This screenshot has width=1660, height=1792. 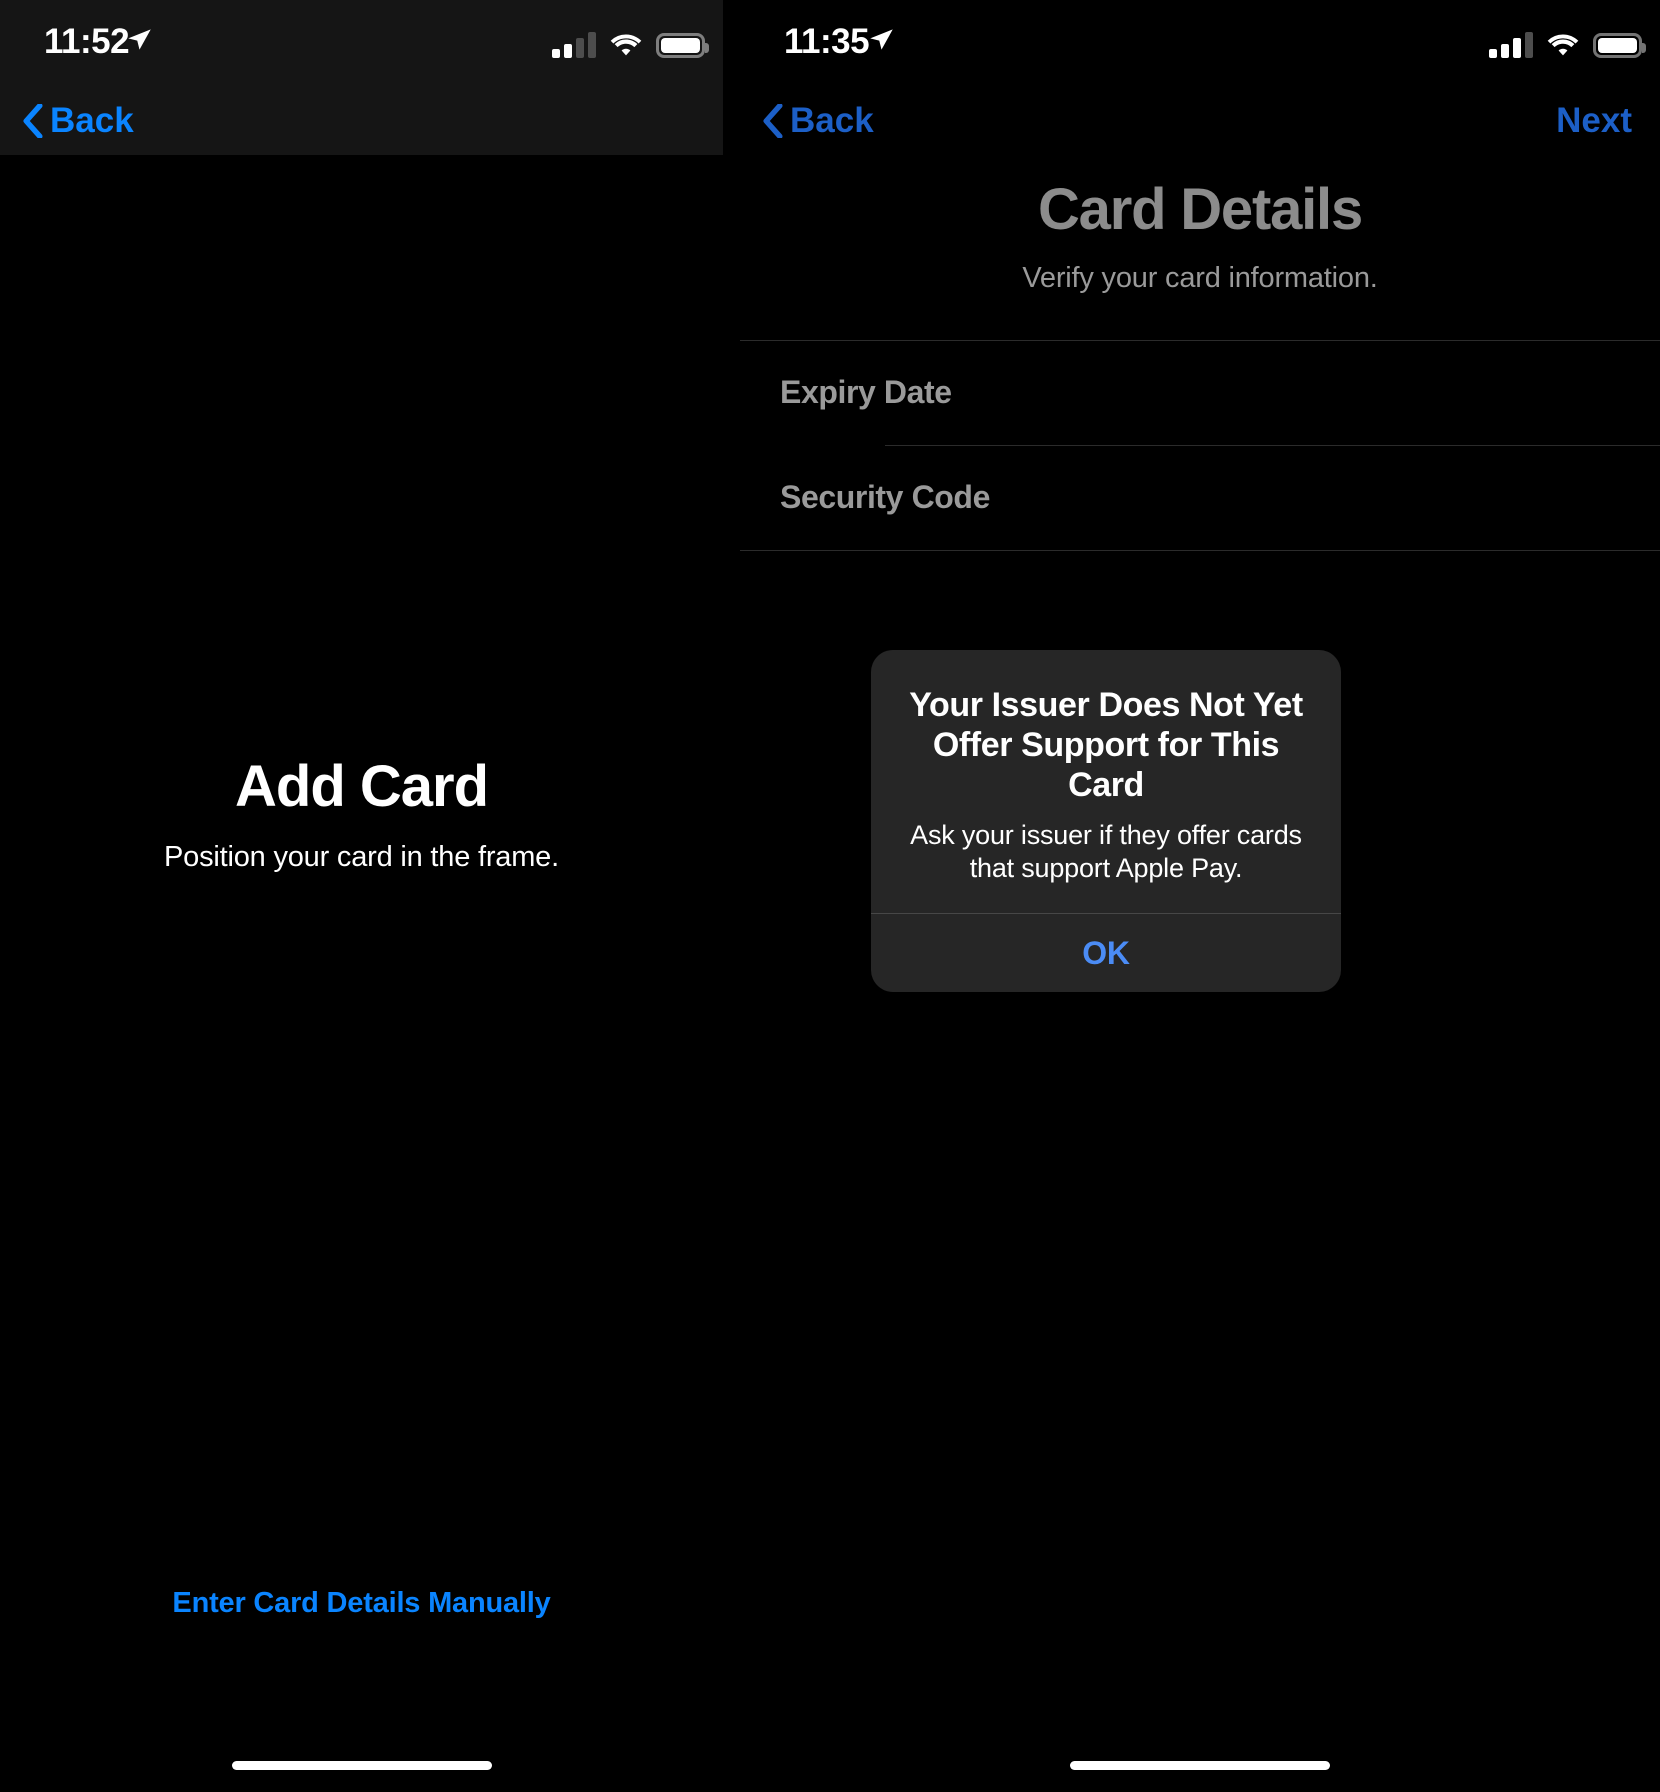 I want to click on status-bar-time: 11:35, so click(x=827, y=41).